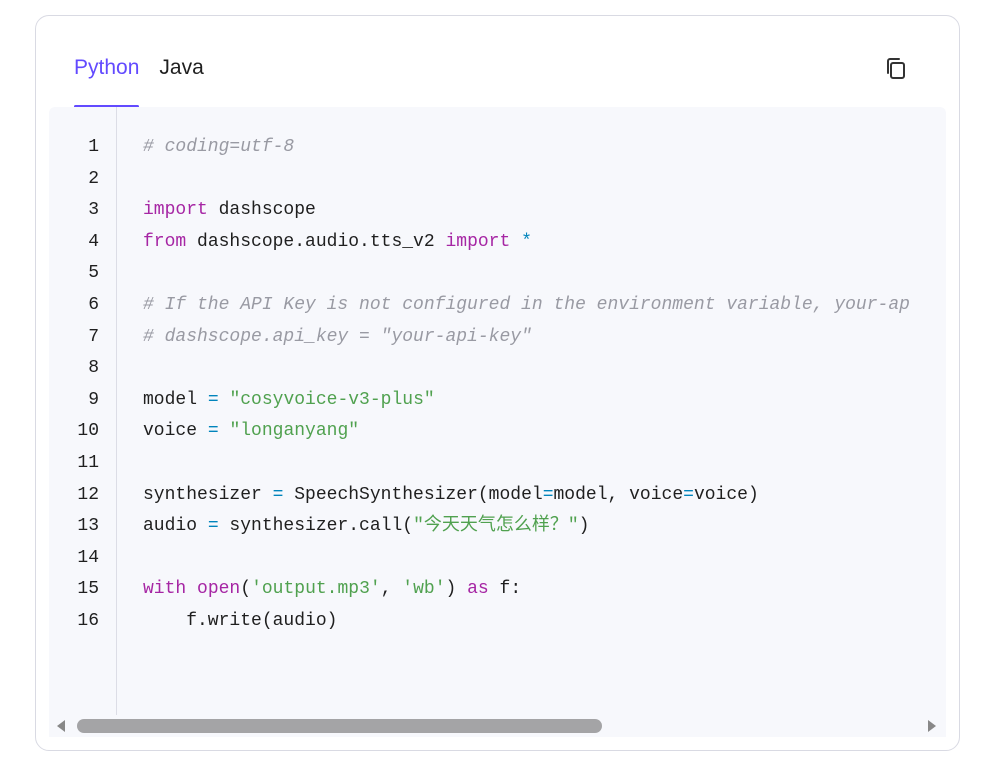  I want to click on horizontal-scrollbar, so click(497, 726).